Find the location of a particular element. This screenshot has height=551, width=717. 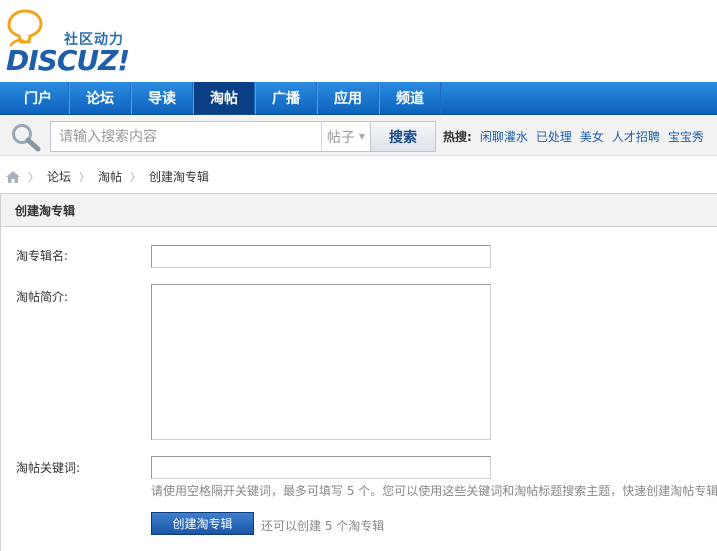

search-box: 帖子 ▼ 搜索 is located at coordinates (243, 136).